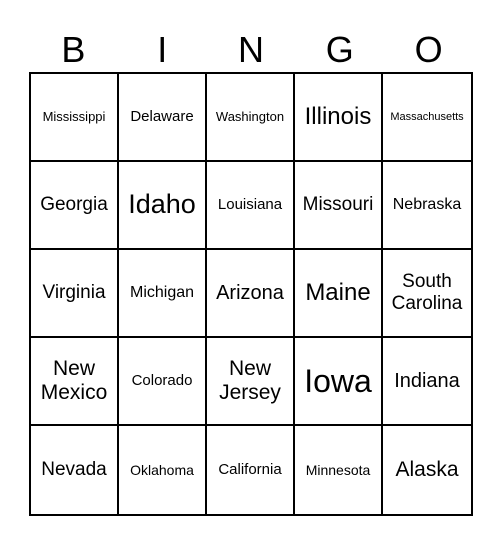  I want to click on bingo-cell: Georgia, so click(75, 206).